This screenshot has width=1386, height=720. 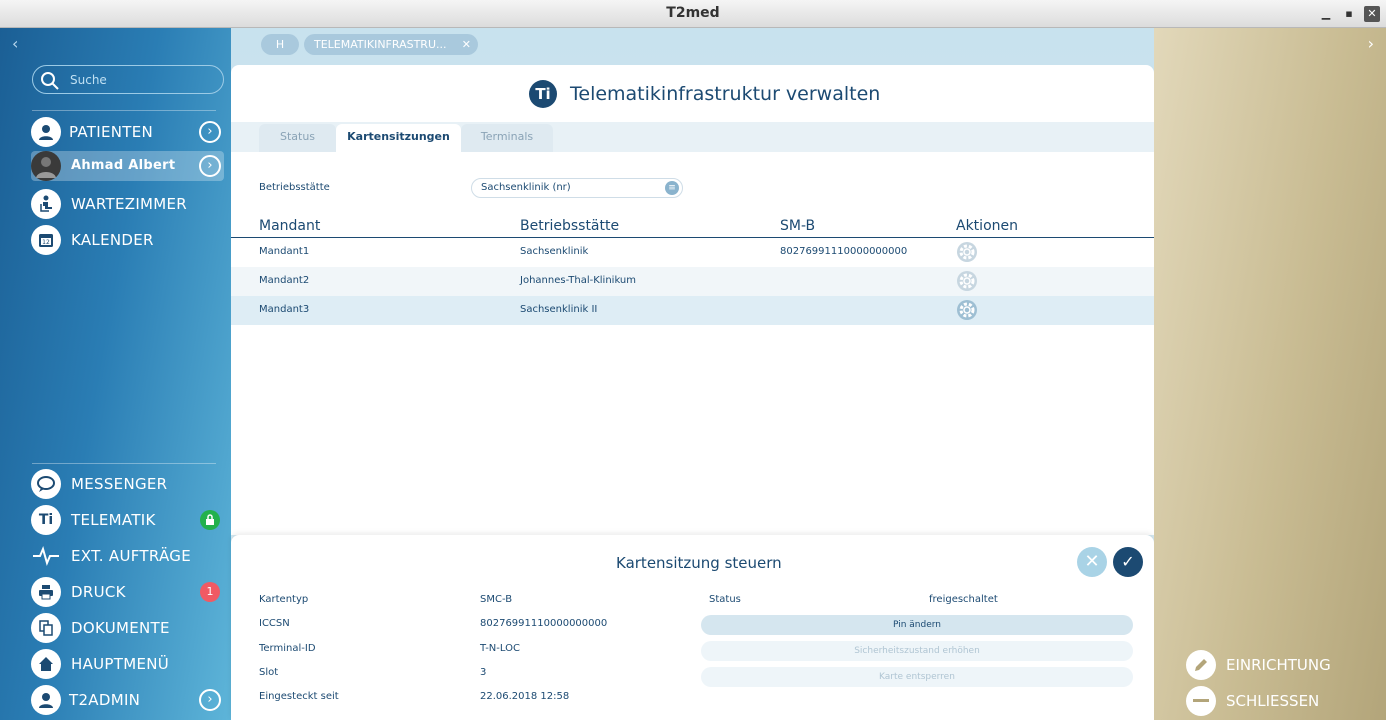 I want to click on column-header: Betriebsstätte, so click(x=570, y=226).